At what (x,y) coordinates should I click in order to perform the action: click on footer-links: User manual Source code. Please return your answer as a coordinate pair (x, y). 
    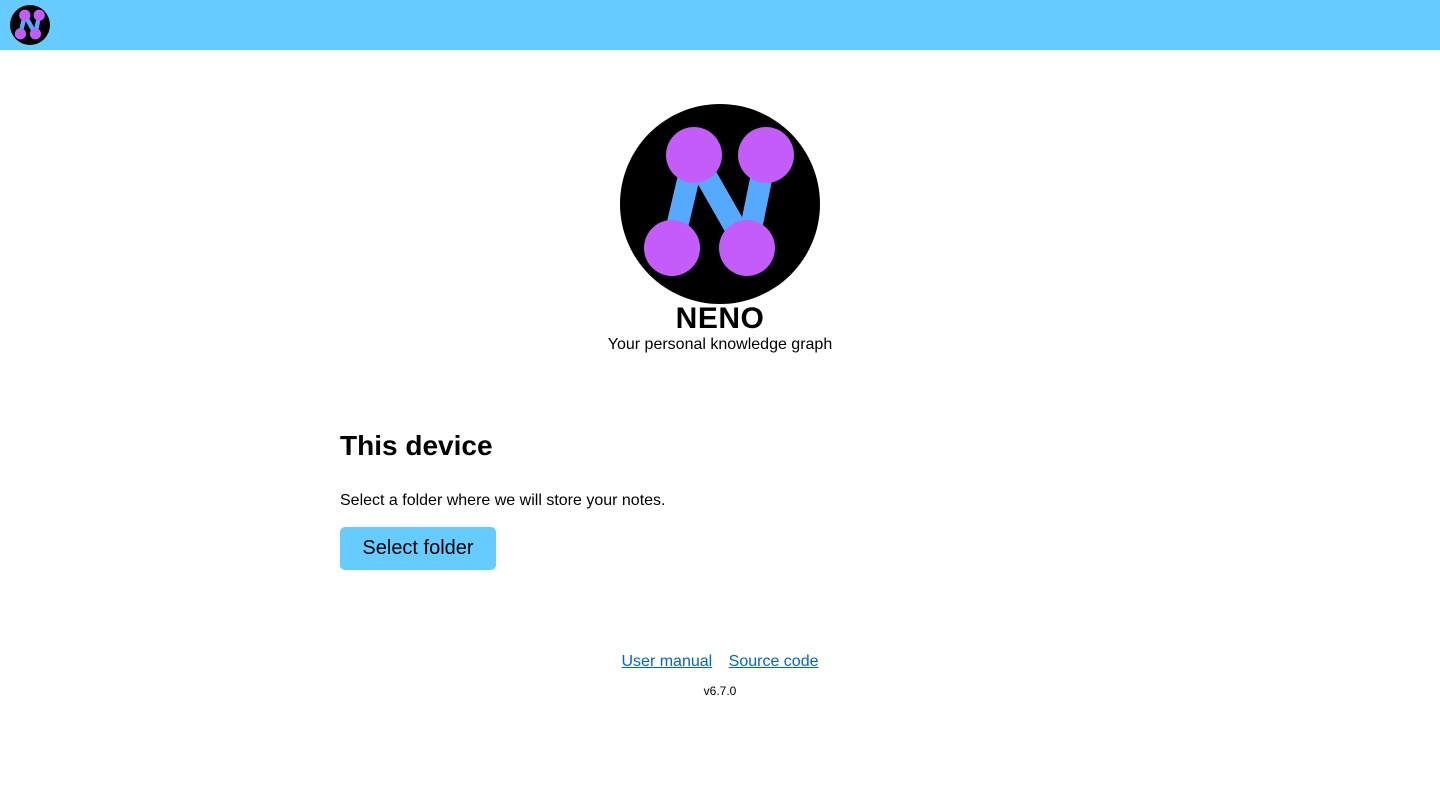
    Looking at the image, I should click on (720, 662).